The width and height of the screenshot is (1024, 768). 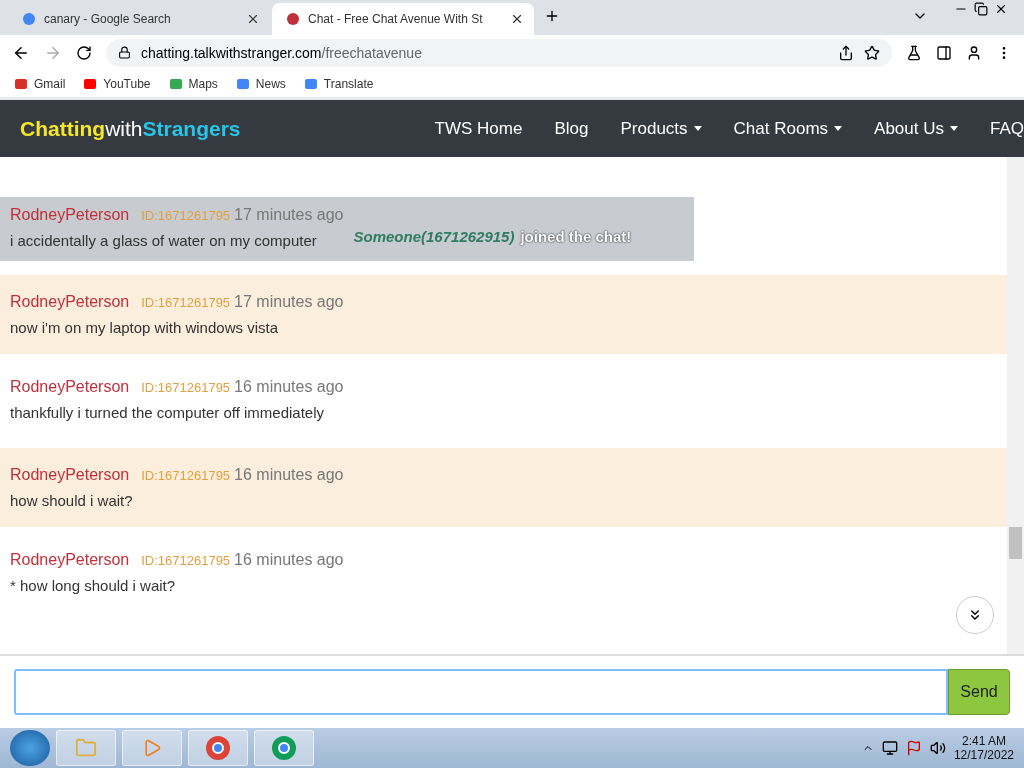 I want to click on notice-user: Someone(1671262915), so click(x=434, y=236).